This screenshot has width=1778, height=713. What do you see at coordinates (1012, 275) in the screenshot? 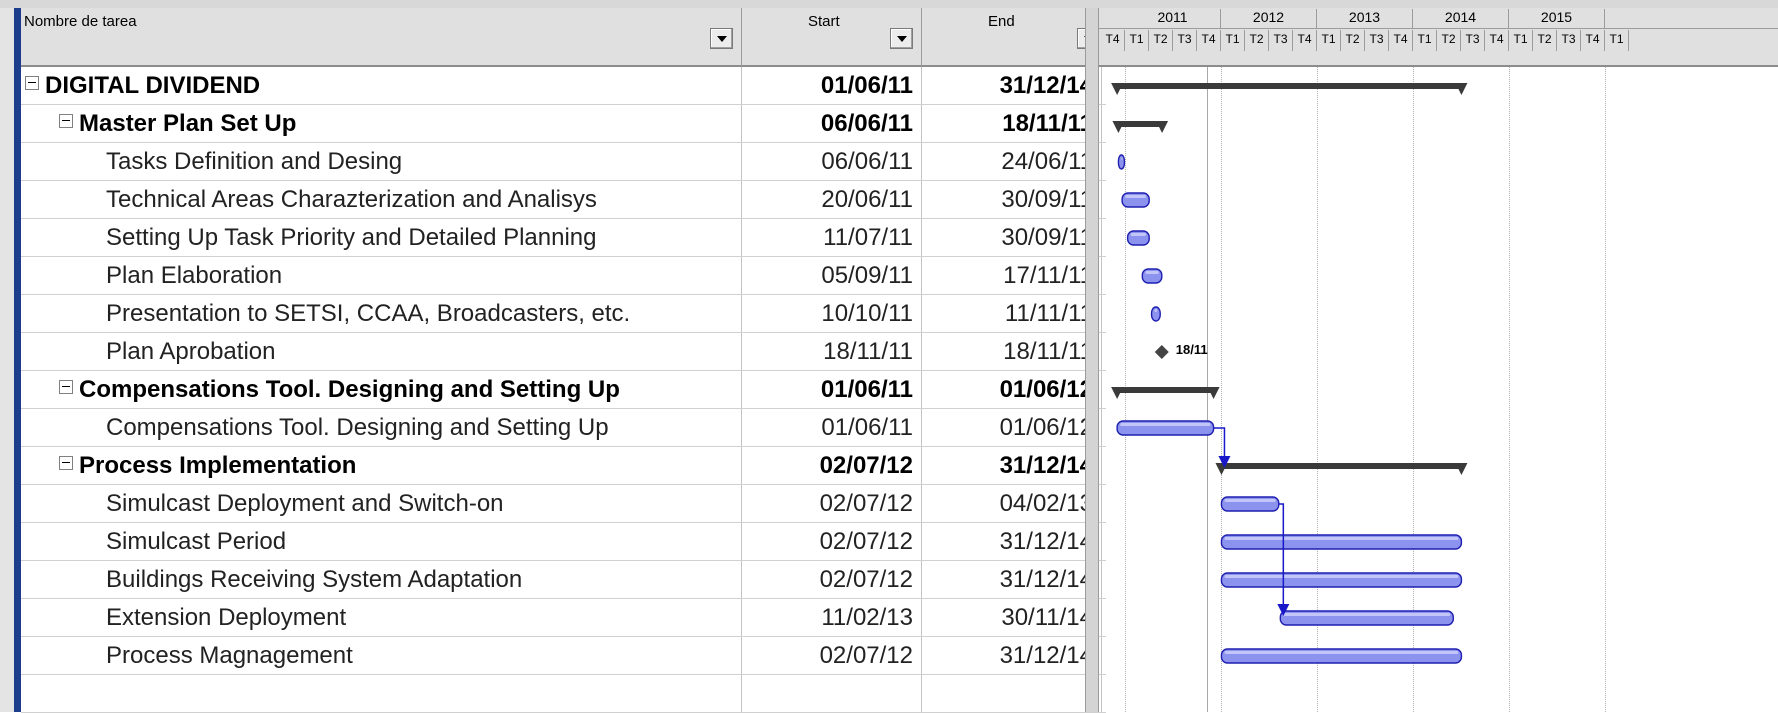
I see `task-end-date: 17/11/11` at bounding box center [1012, 275].